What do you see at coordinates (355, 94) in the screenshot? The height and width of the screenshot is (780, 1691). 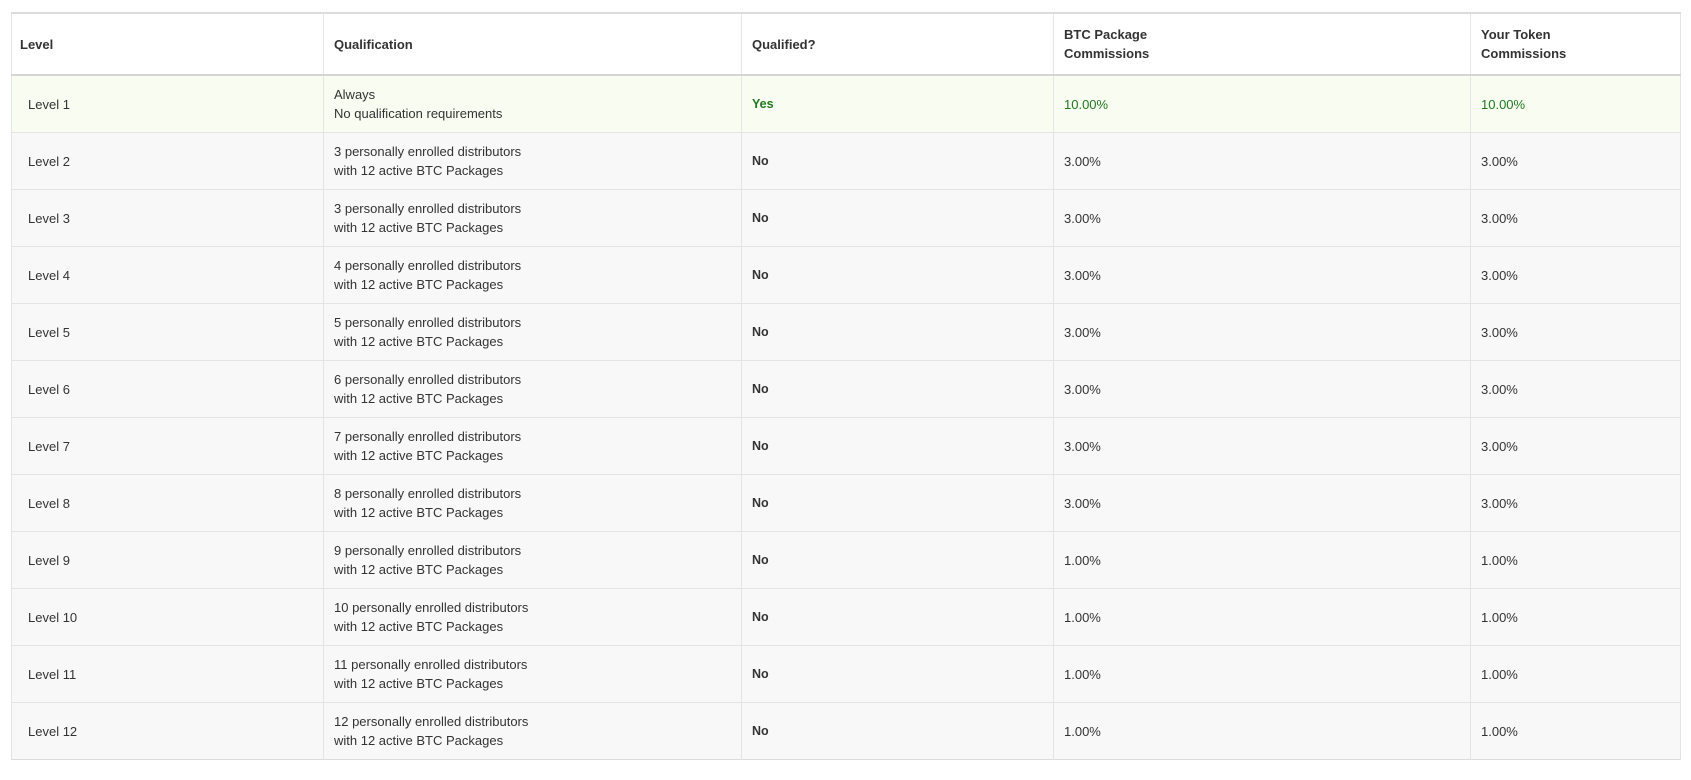 I see `qualification-line1: Always` at bounding box center [355, 94].